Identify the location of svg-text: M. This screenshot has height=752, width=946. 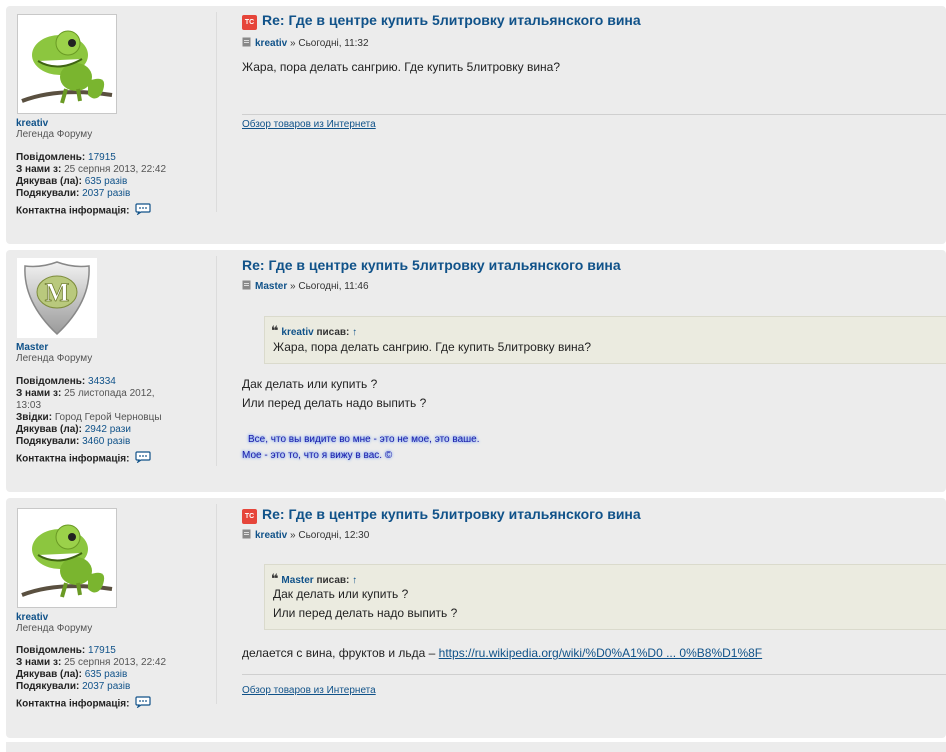
(57, 292).